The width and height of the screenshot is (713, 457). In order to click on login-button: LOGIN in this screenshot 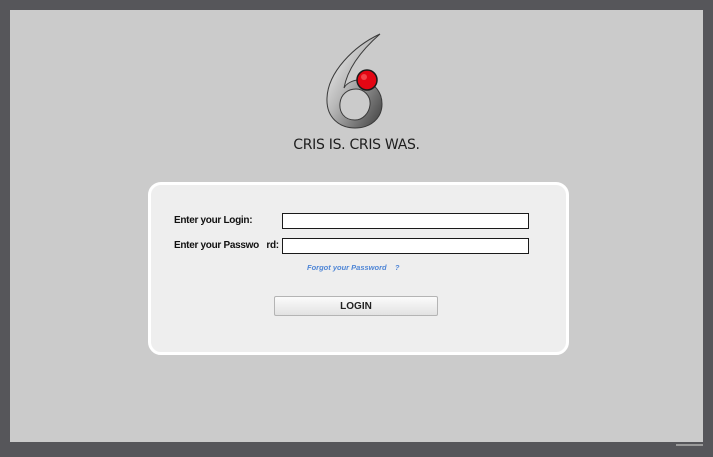, I will do `click(356, 306)`.